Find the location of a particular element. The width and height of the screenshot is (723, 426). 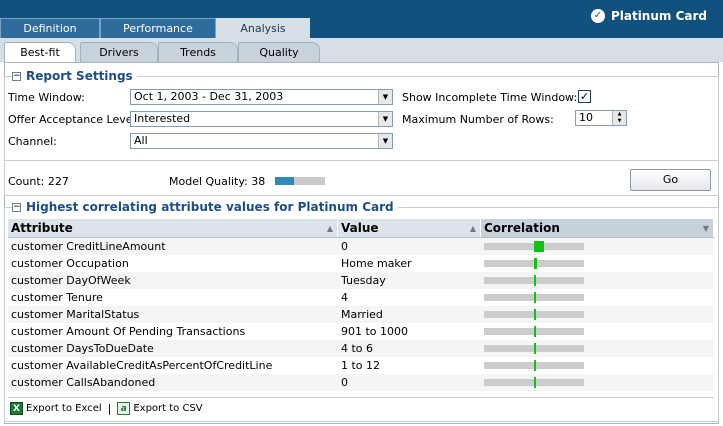

export-excel-button: X Export to Excel is located at coordinates (56, 408).